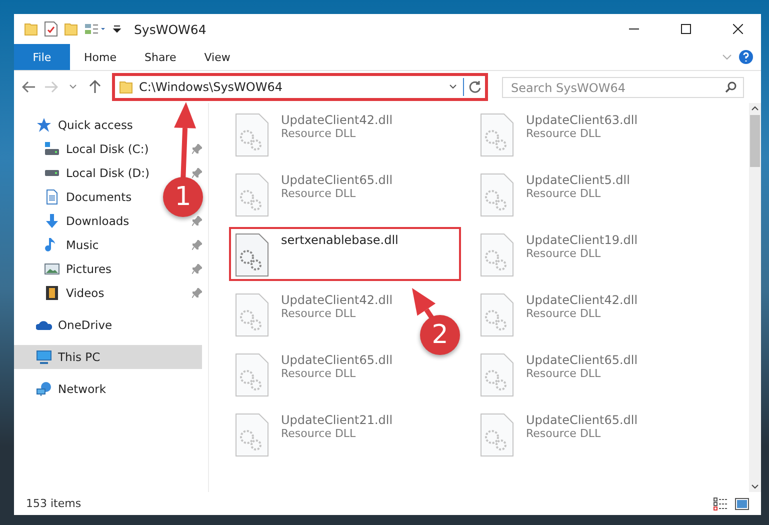 The width and height of the screenshot is (769, 525). Describe the element at coordinates (339, 240) in the screenshot. I see `file-name: sertxenablebase.dll` at that location.